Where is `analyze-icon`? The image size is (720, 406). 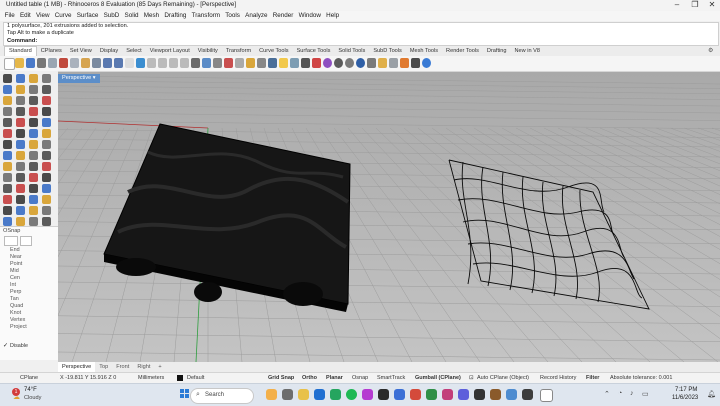
analyze-icon is located at coordinates (371, 63).